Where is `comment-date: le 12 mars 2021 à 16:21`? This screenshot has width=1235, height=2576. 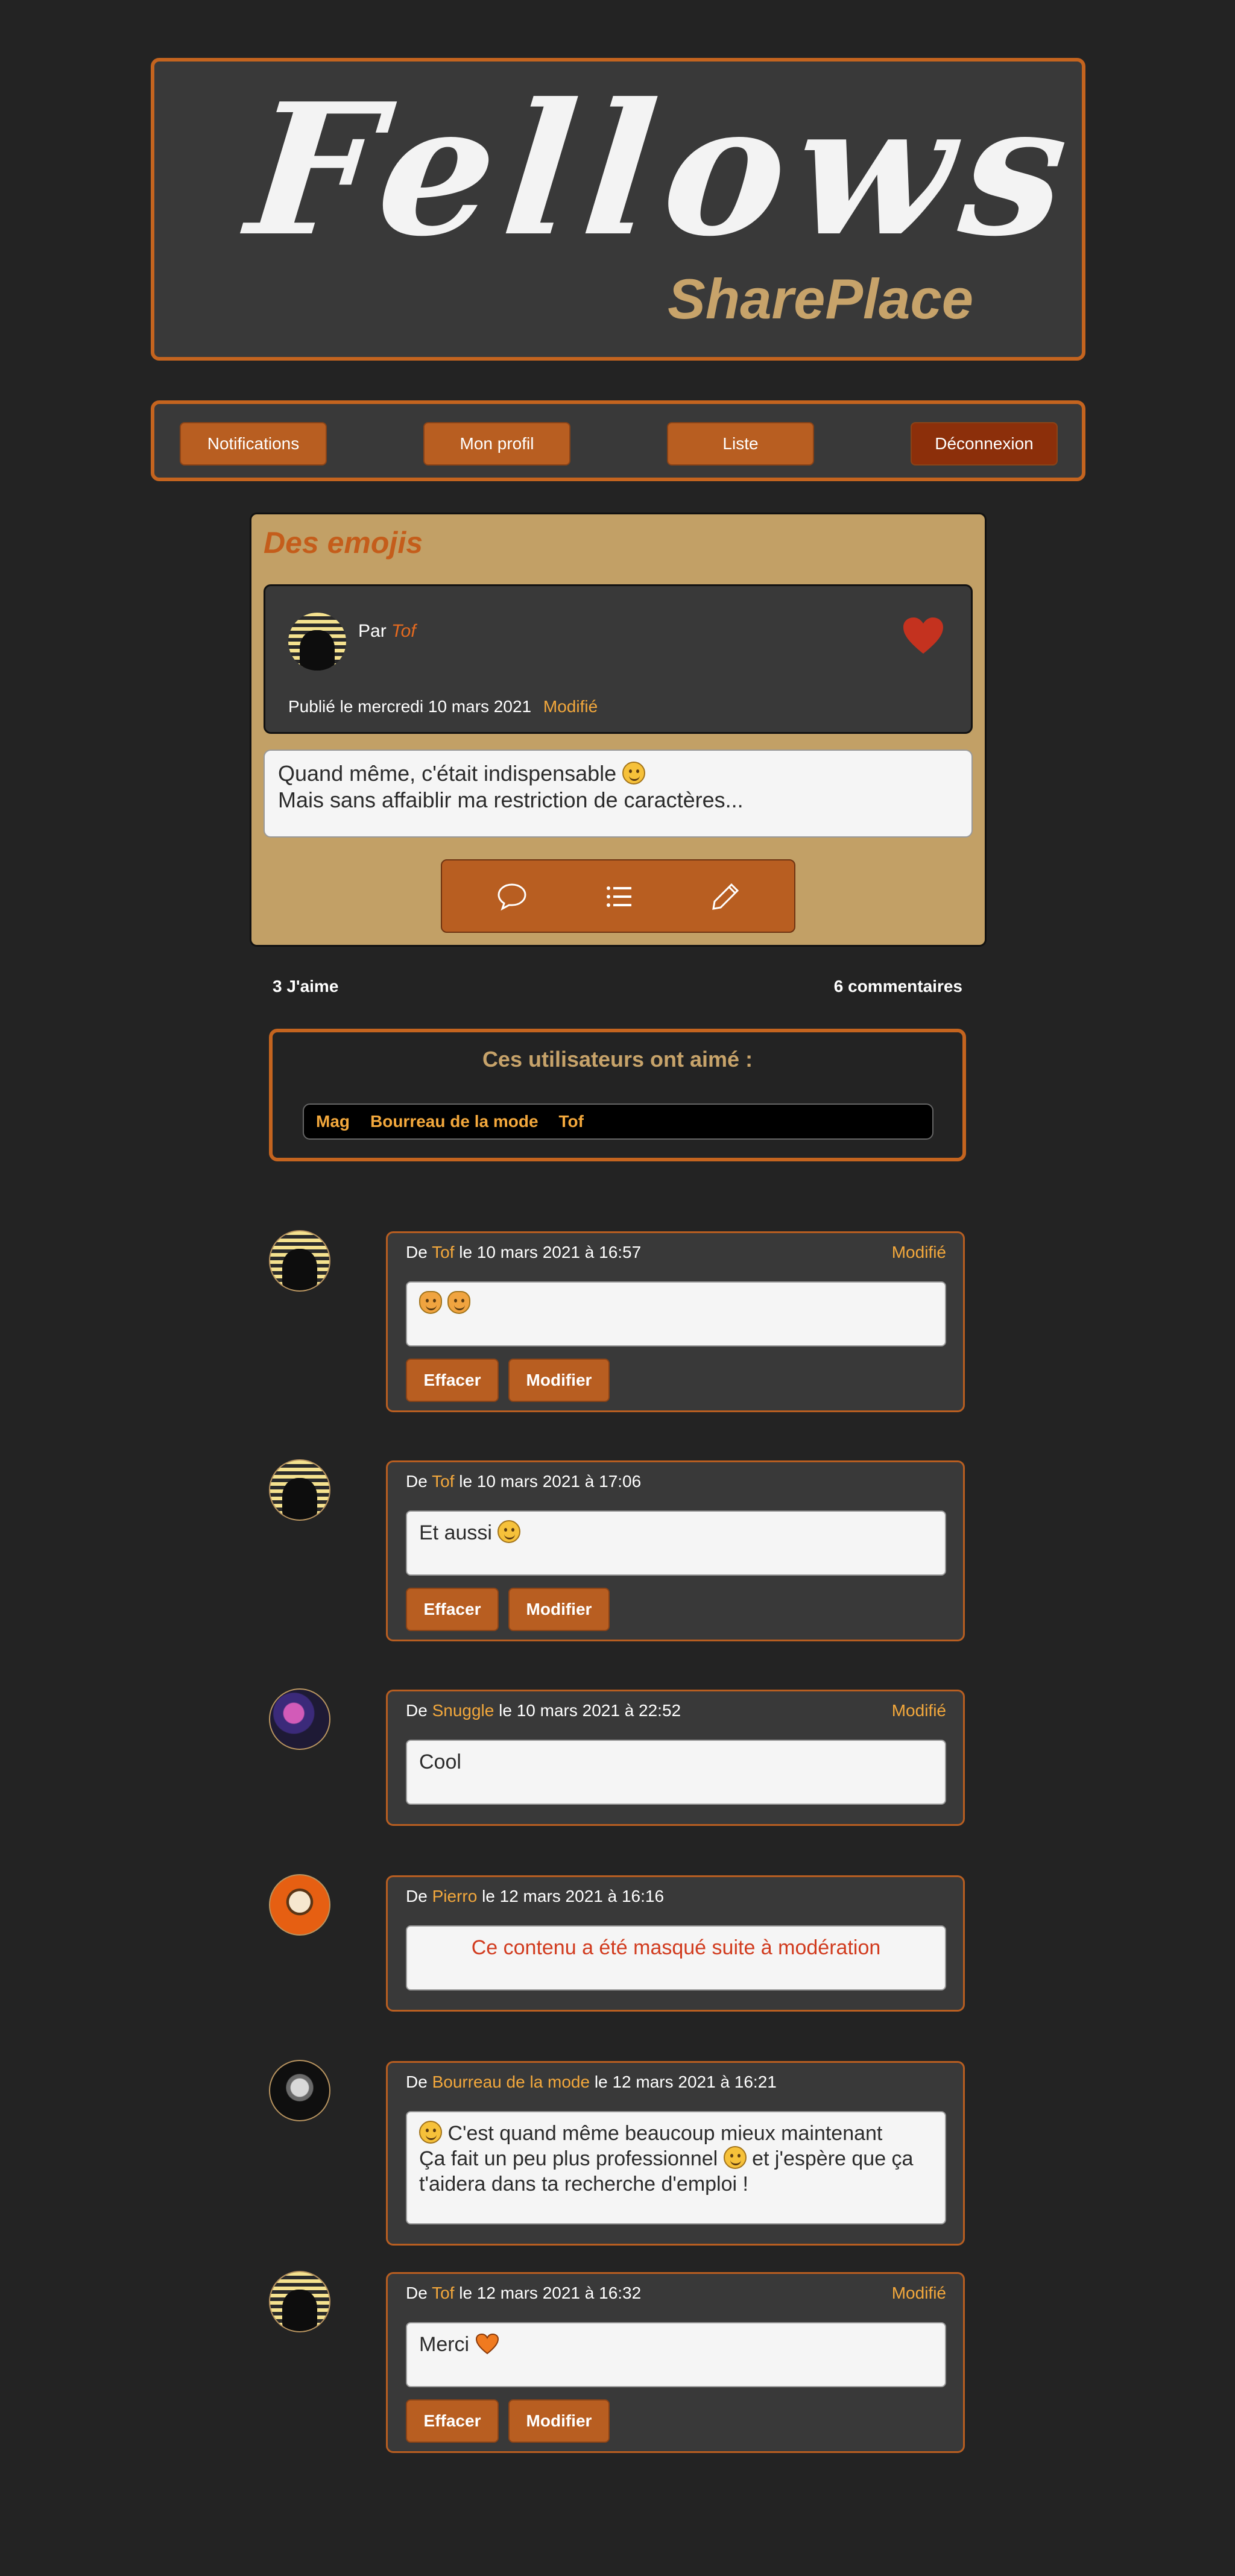
comment-date: le 12 mars 2021 à 16:21 is located at coordinates (685, 2081).